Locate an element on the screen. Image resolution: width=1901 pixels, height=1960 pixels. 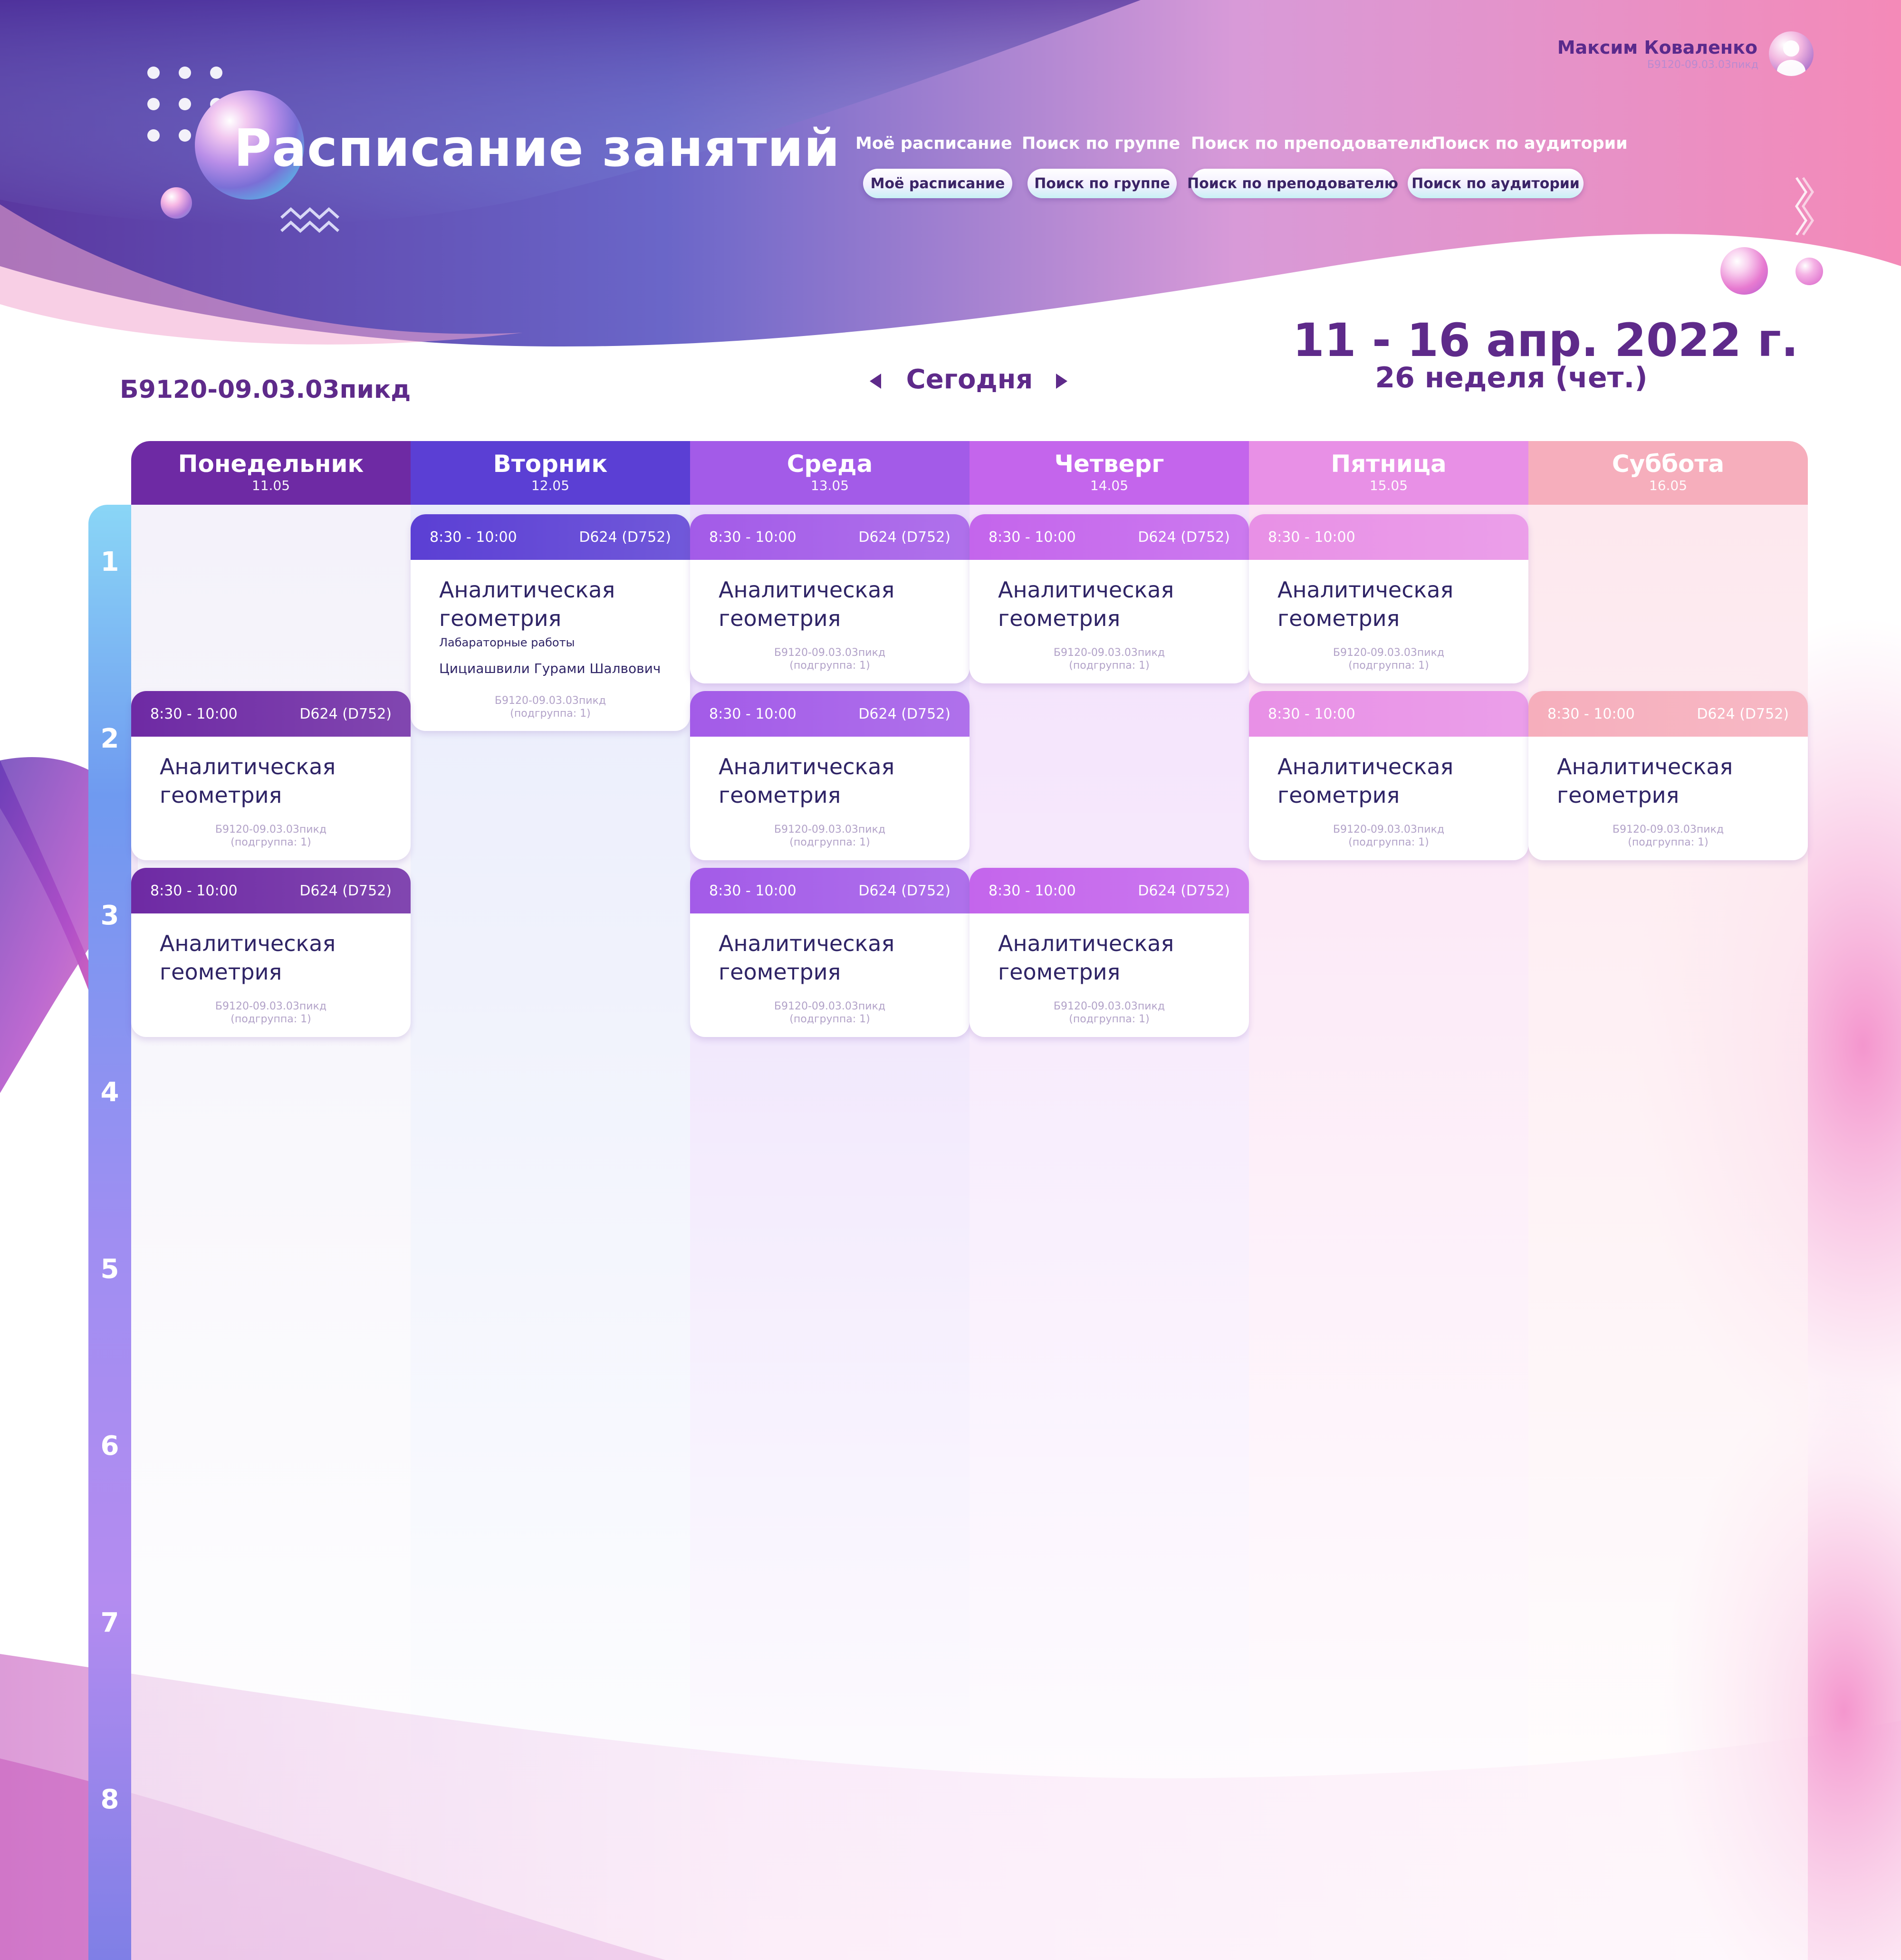
avatar is located at coordinates (1791, 54).